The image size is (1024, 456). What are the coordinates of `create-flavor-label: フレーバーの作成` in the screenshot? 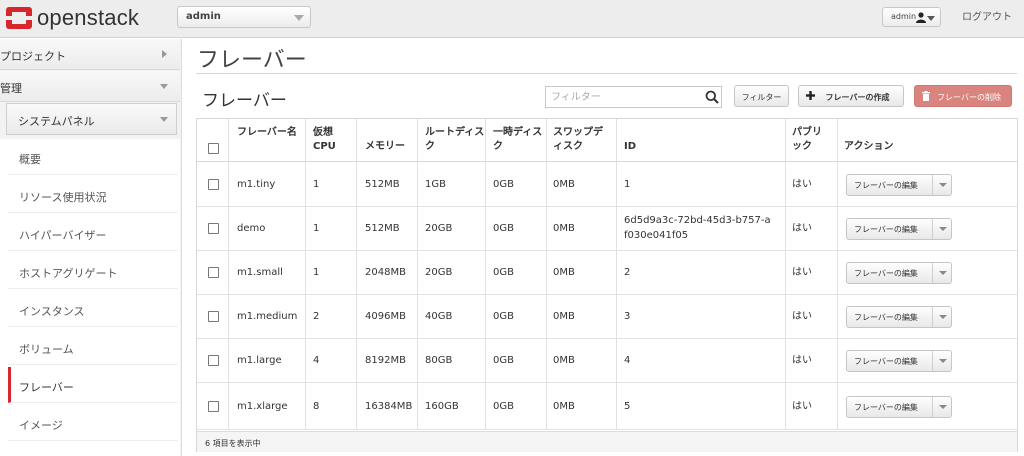 It's located at (857, 97).